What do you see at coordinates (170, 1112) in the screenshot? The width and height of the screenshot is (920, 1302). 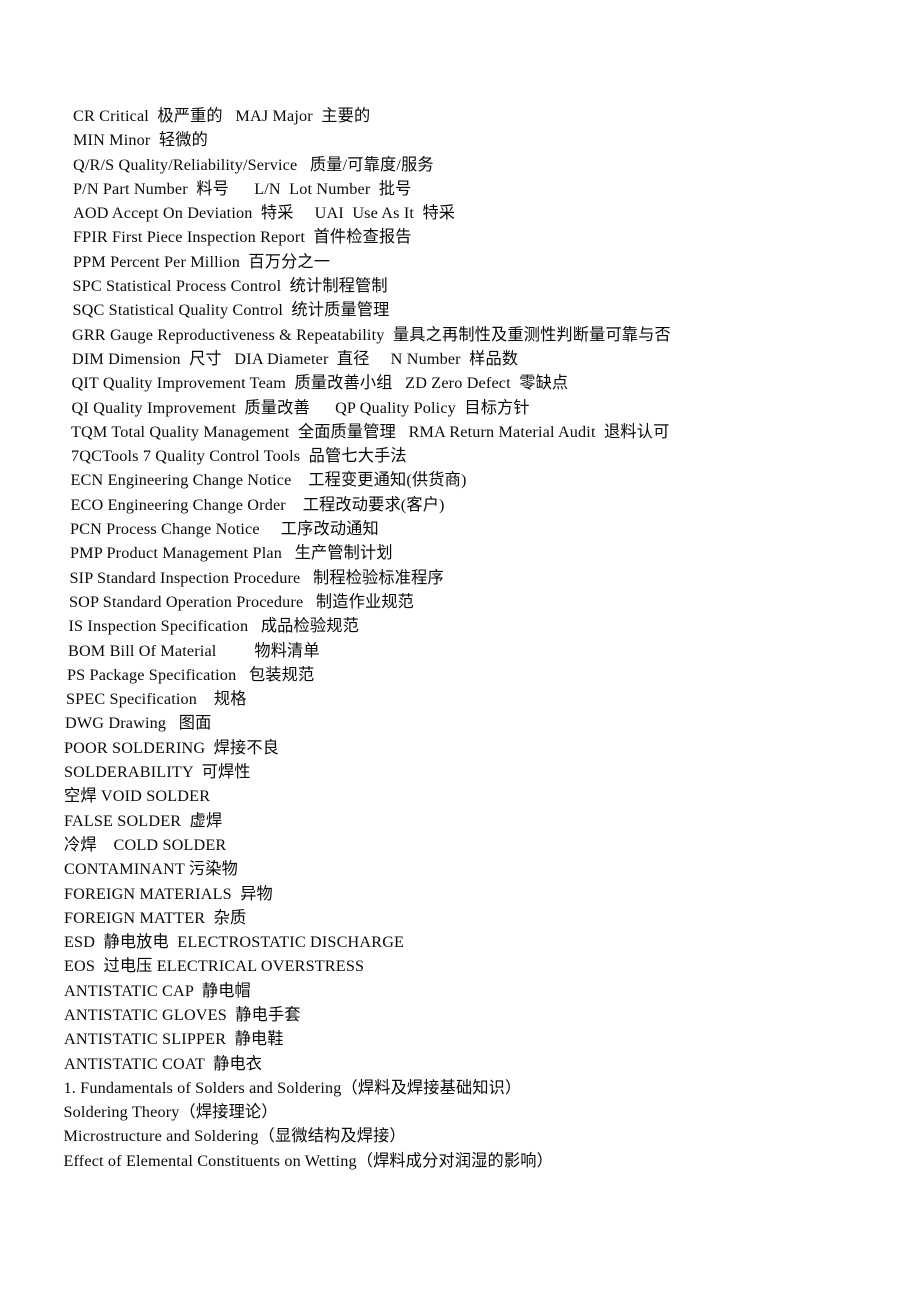 I see `glossary-line: Soldering Theory（焊接理论）` at bounding box center [170, 1112].